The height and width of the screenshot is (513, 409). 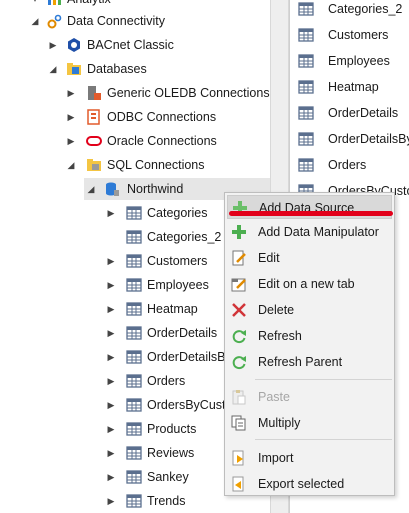 I want to click on expand-toggle: ▾, so click(x=35, y=5).